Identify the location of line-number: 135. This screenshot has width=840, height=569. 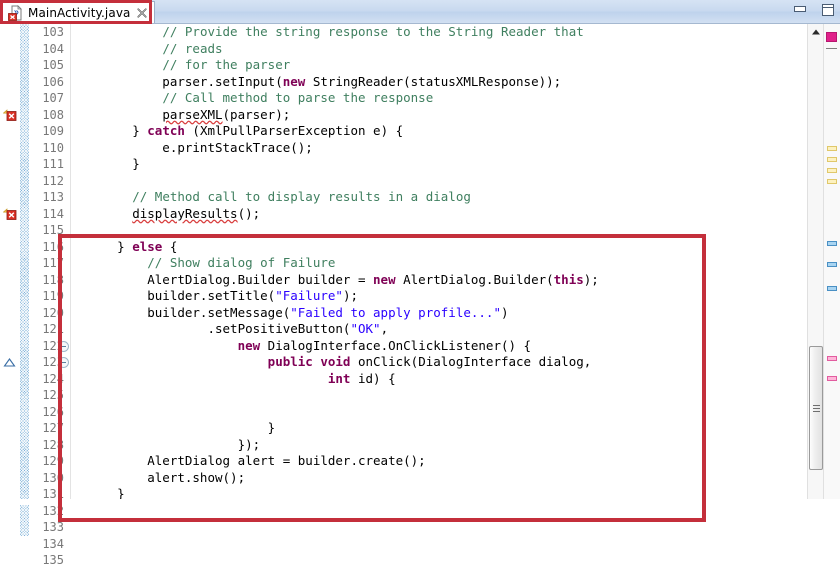
(53, 560).